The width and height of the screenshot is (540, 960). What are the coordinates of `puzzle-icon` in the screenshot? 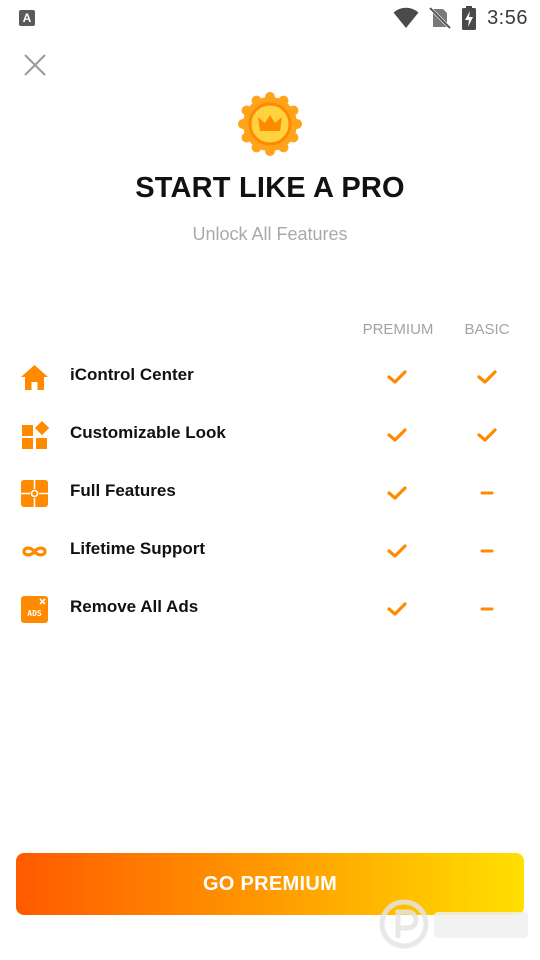 It's located at (34, 493).